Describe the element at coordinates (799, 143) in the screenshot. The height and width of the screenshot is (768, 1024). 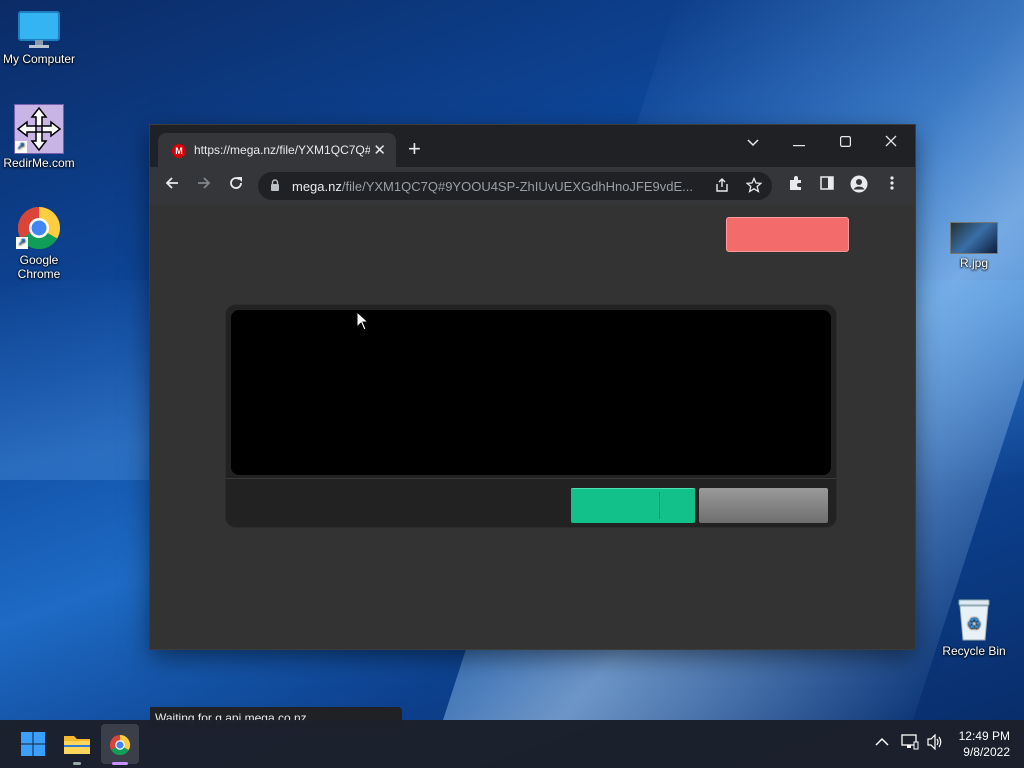
I see `minimize-button` at that location.